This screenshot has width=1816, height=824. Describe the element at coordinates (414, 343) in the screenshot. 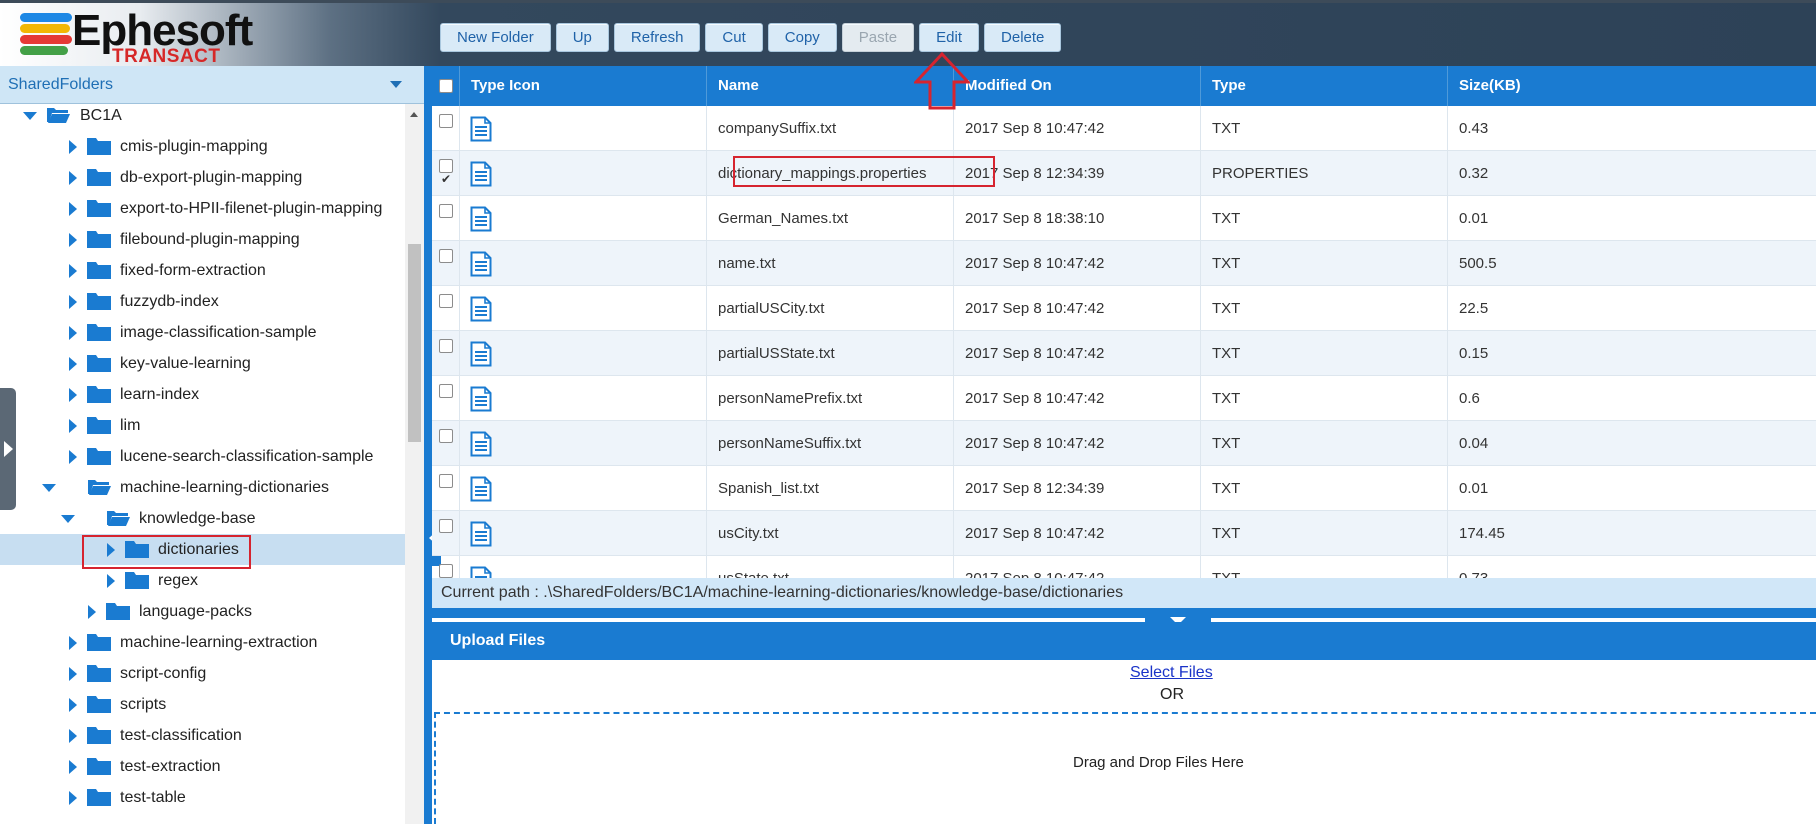

I see `scrollbar-thumb` at that location.